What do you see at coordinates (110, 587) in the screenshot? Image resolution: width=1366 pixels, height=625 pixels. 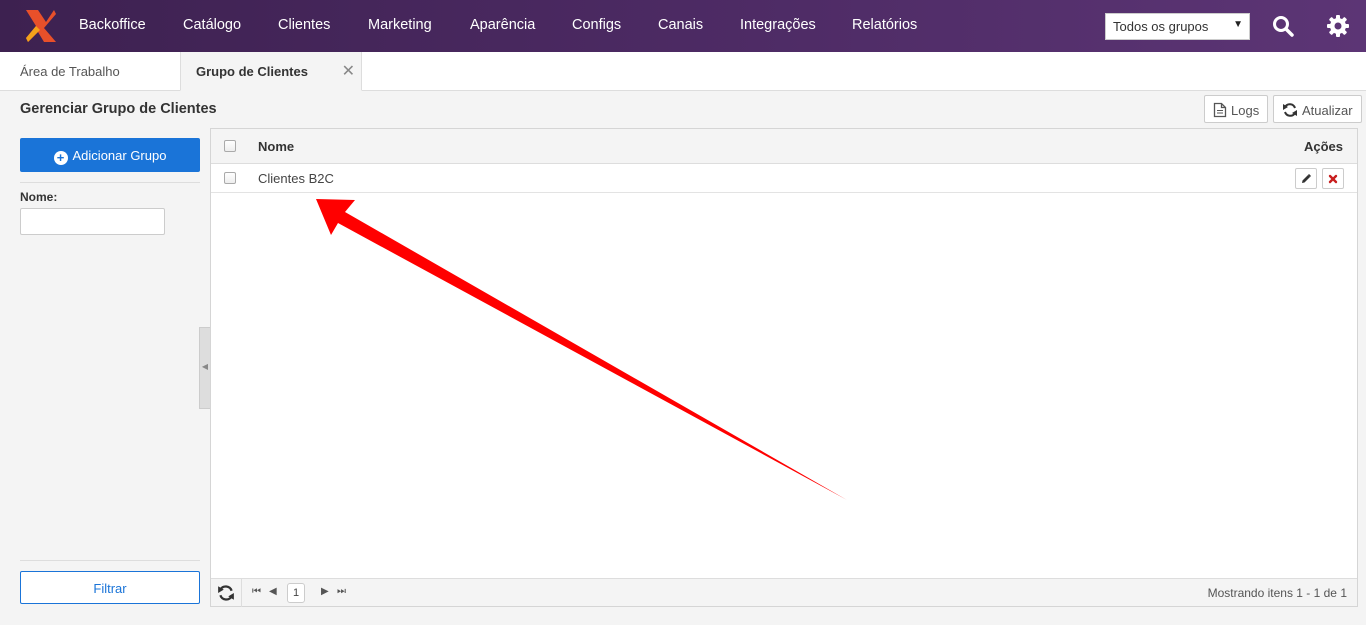 I see `filter-button: Filtrar` at bounding box center [110, 587].